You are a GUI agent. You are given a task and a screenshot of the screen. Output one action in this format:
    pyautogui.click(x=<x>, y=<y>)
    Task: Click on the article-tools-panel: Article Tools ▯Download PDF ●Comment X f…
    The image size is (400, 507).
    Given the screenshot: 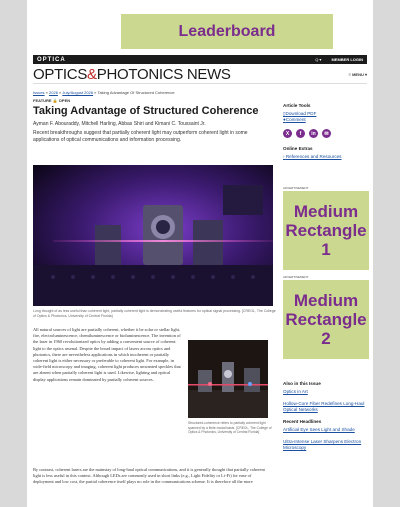 What is the action you would take?
    pyautogui.click(x=326, y=131)
    